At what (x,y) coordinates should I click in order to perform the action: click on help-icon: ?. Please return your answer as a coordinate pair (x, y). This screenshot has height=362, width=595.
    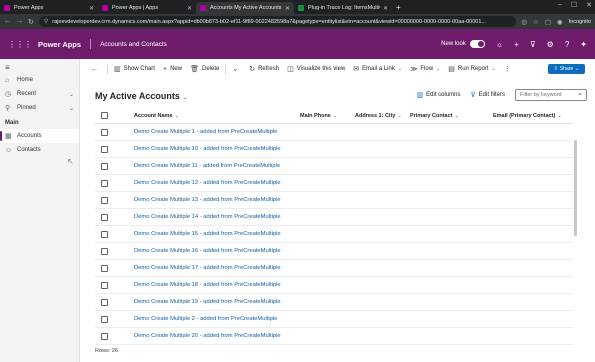
    Looking at the image, I should click on (567, 44).